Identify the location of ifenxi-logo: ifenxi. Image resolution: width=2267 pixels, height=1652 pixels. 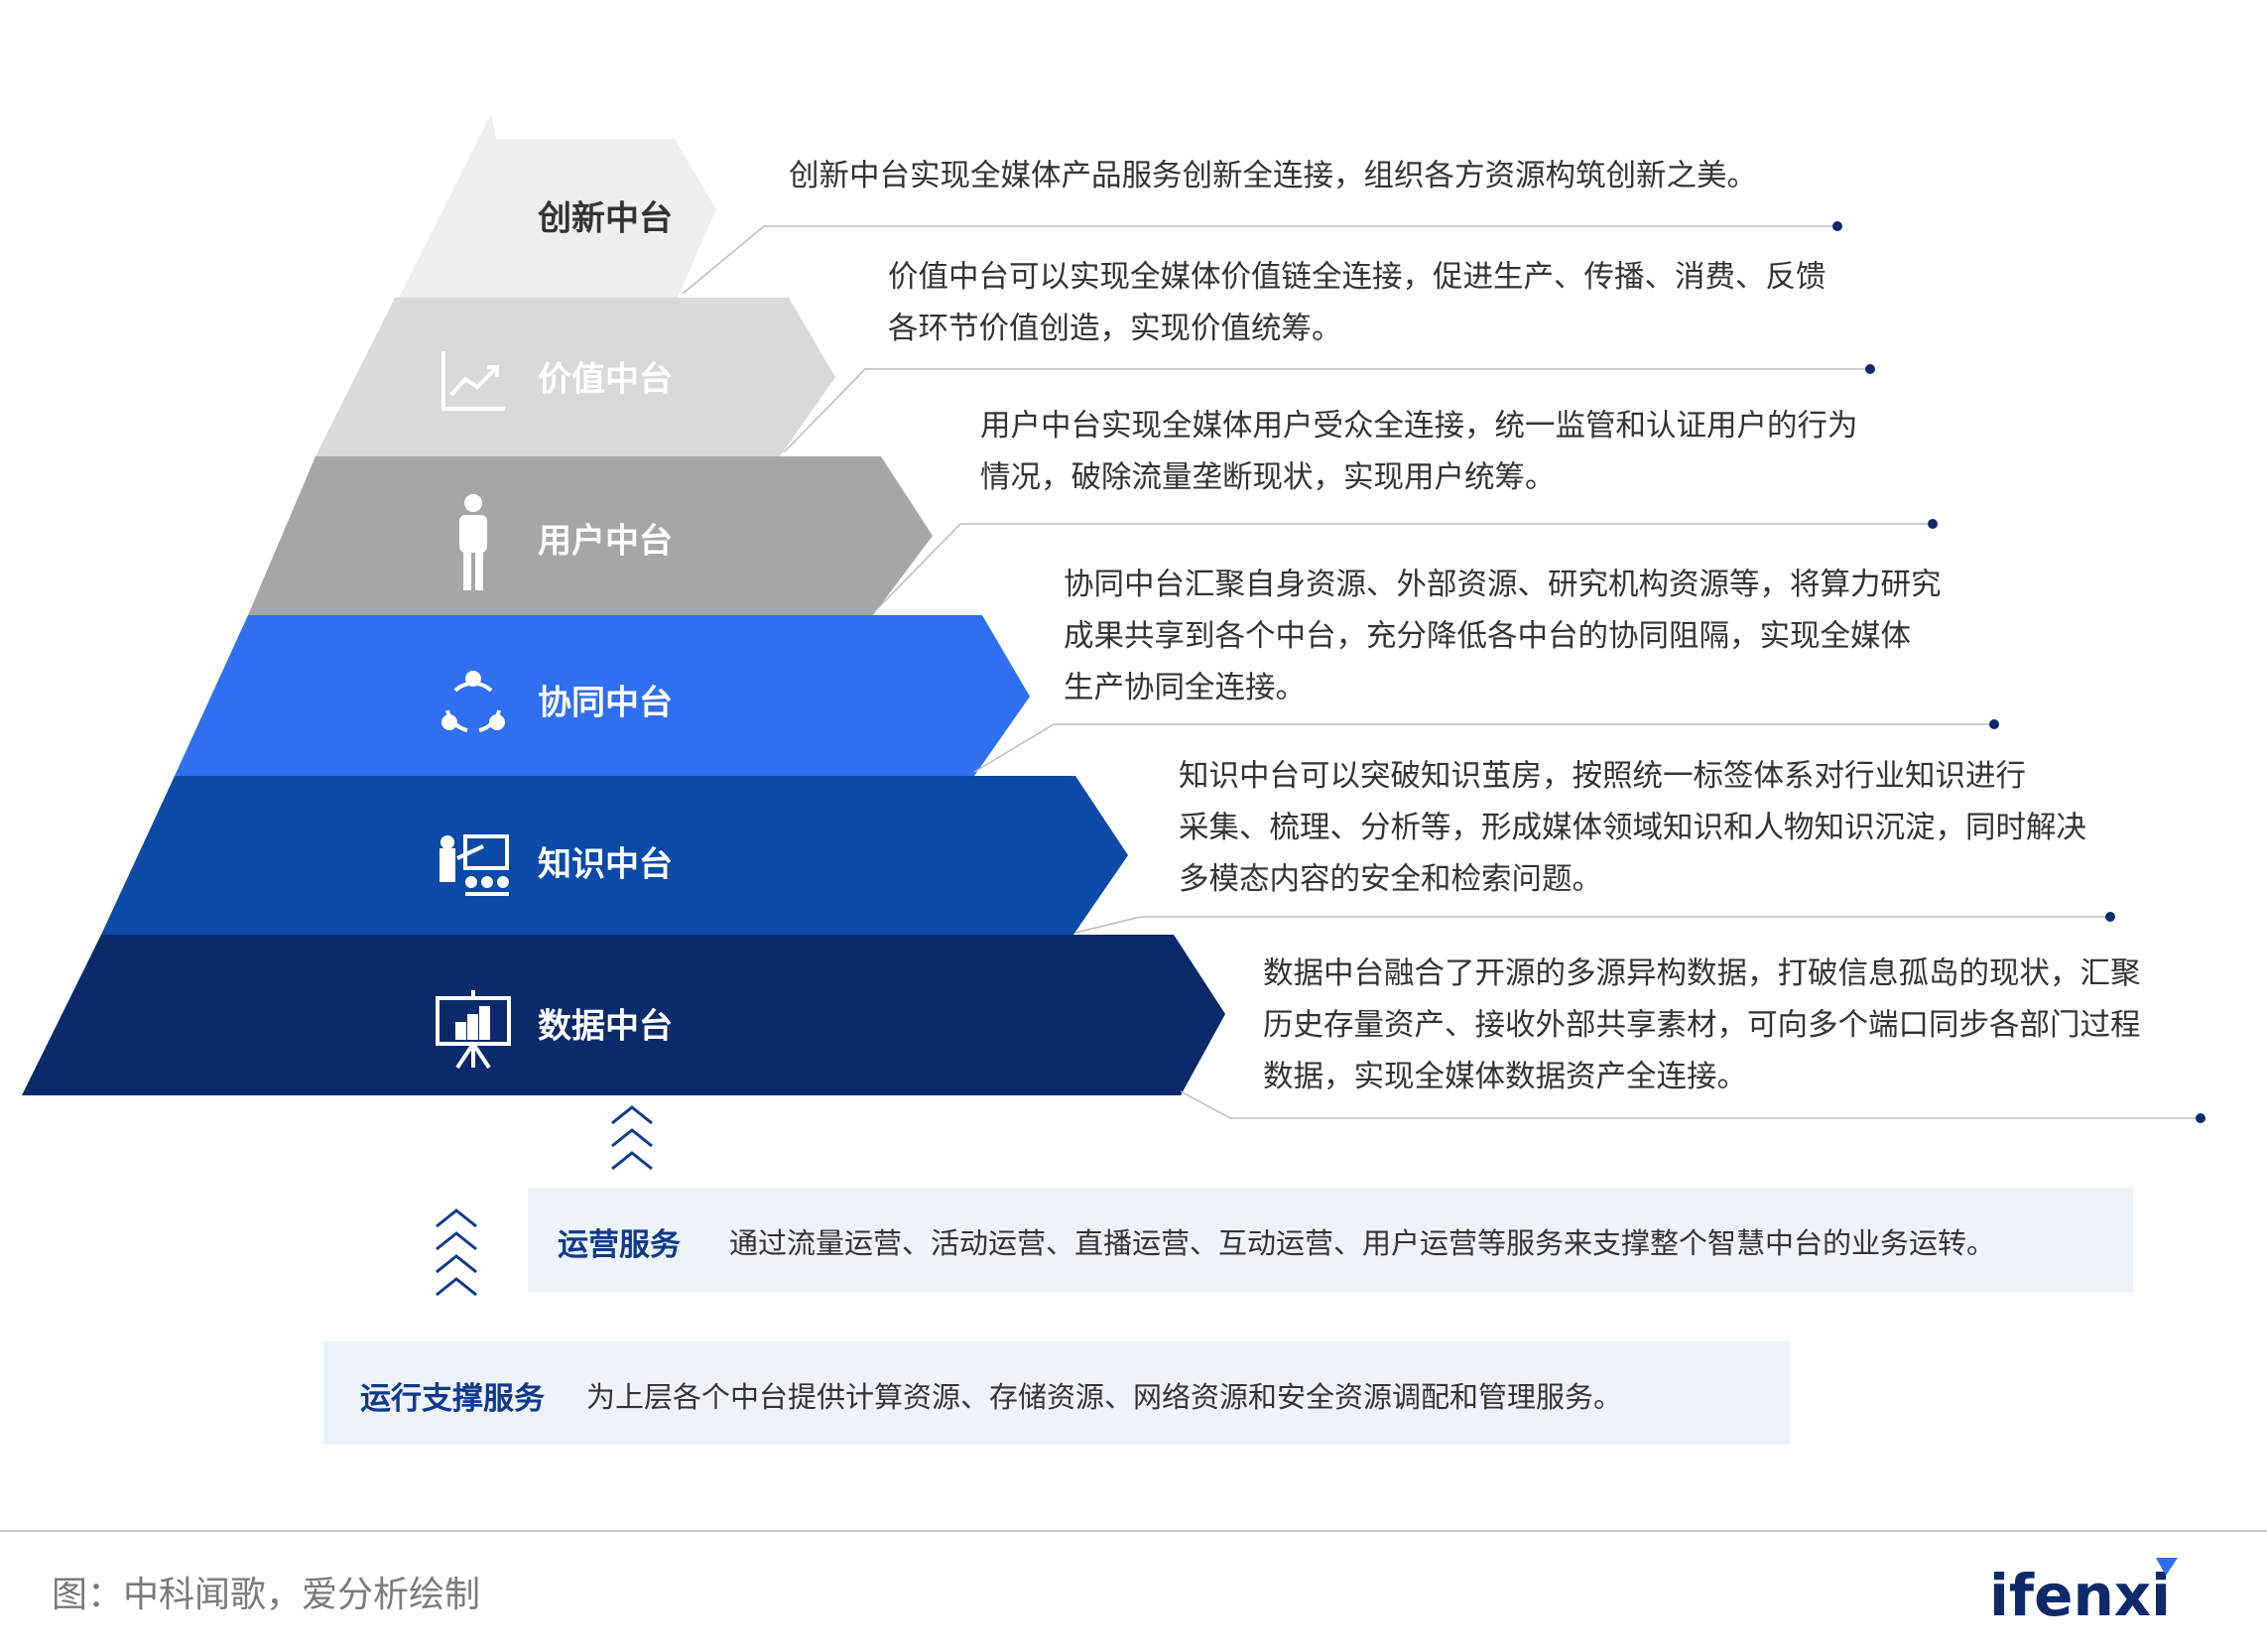
(2083, 1593).